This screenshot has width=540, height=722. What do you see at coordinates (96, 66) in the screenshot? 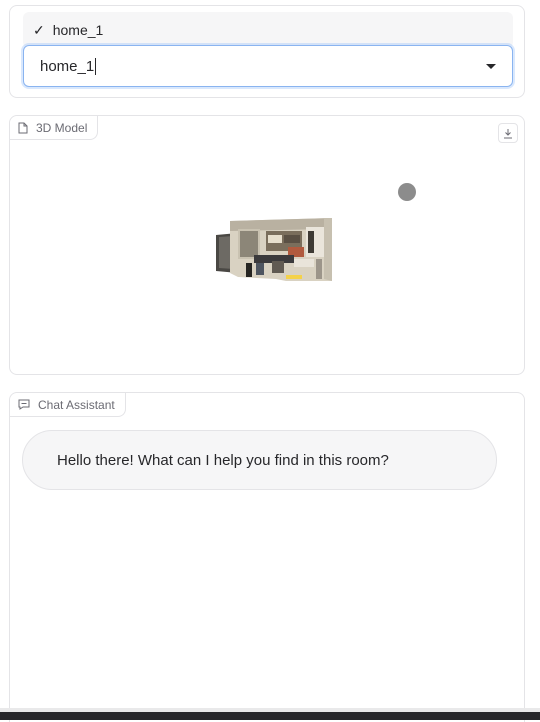
I see `text-cursor` at bounding box center [96, 66].